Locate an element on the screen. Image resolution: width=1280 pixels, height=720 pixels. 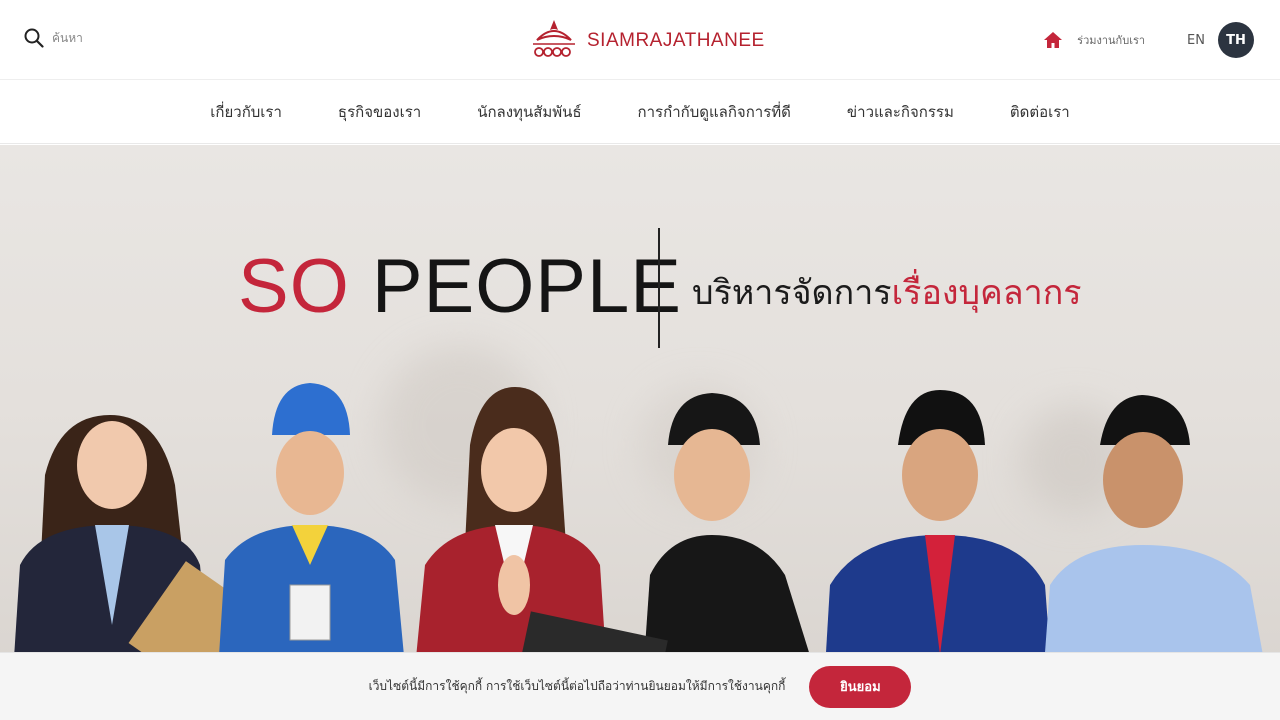
logo-emblem-icon is located at coordinates (554, 41).